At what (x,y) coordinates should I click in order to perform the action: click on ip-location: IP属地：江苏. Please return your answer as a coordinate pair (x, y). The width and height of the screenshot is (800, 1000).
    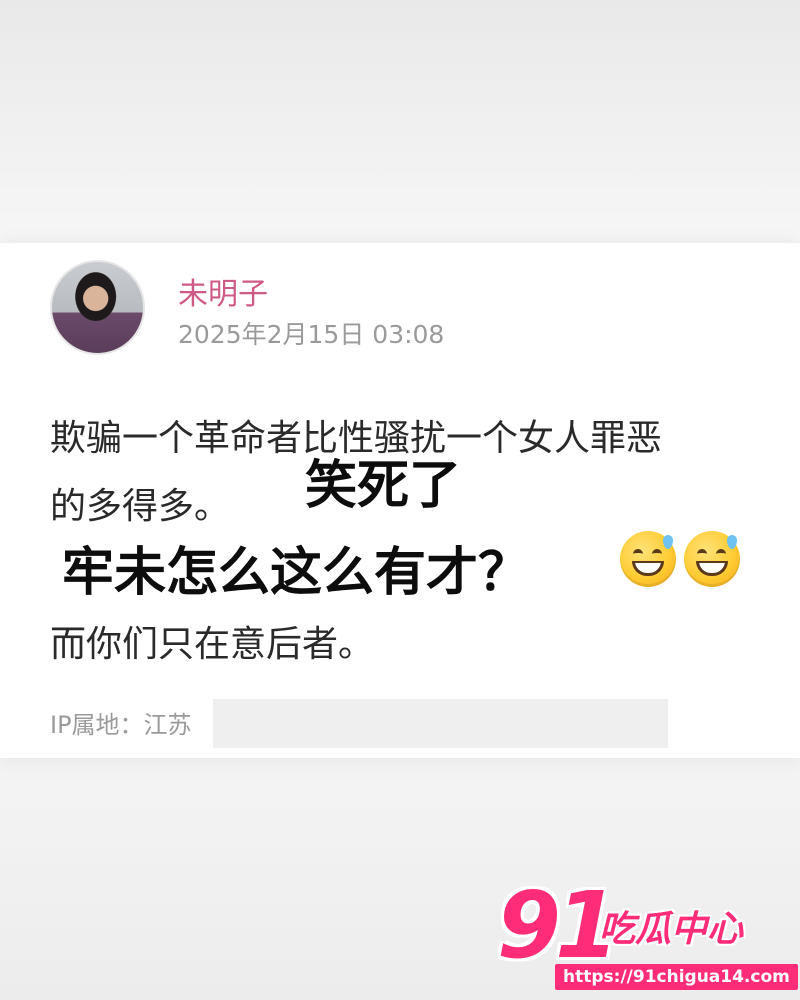
    Looking at the image, I should click on (121, 725).